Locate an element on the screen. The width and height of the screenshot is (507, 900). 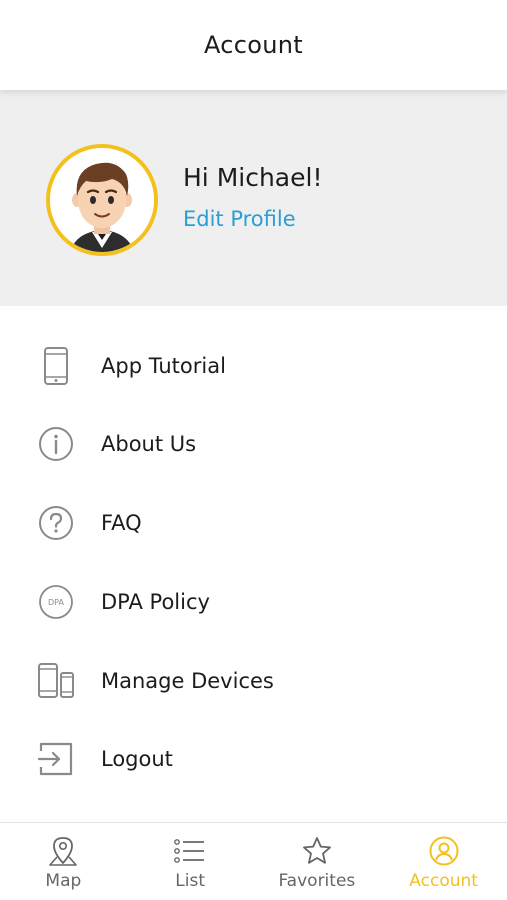
menu-item-app-tutorial: App Tutorial is located at coordinates (253, 366).